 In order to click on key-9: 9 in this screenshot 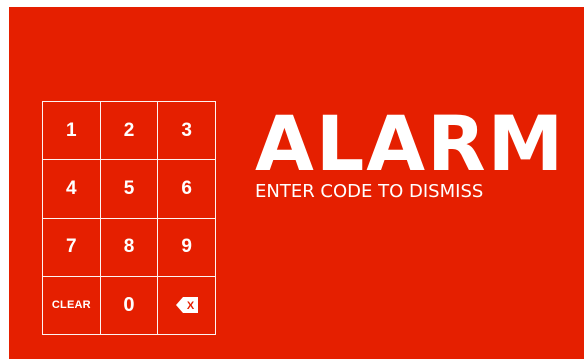, I will do `click(187, 247)`.